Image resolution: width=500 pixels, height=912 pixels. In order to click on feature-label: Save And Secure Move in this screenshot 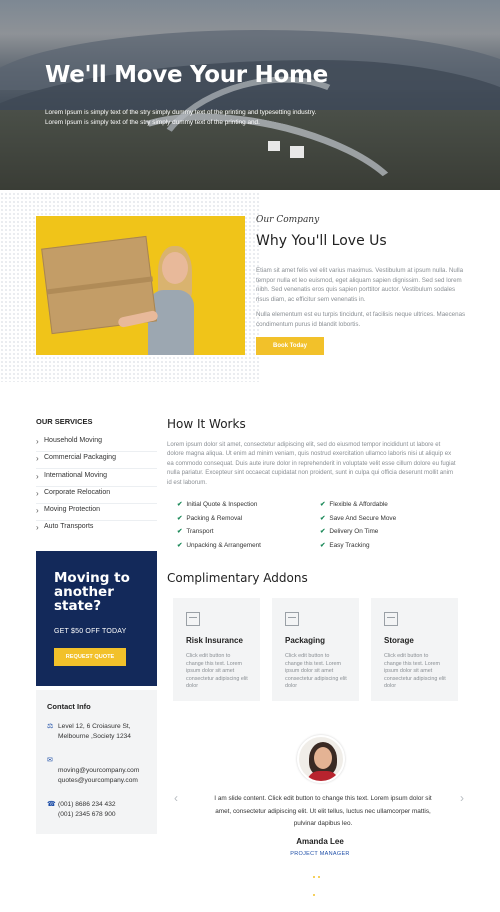, I will do `click(363, 518)`.